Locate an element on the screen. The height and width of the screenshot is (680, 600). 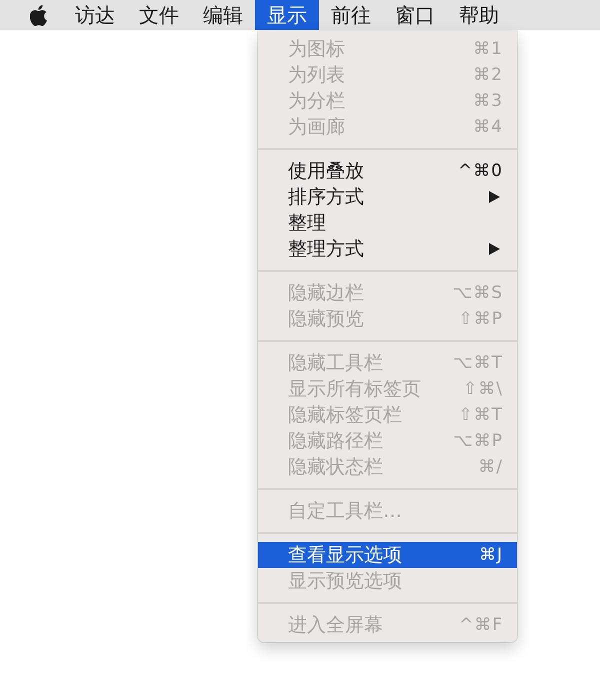
keyboard-shortcut: ⇧⌘T is located at coordinates (480, 415).